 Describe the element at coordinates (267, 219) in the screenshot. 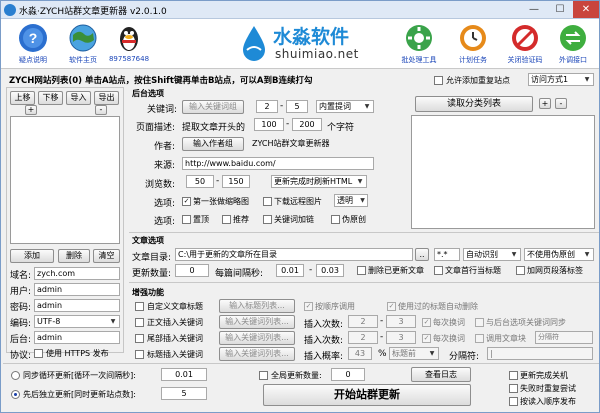

I see `keyword-link-checkbox` at that location.